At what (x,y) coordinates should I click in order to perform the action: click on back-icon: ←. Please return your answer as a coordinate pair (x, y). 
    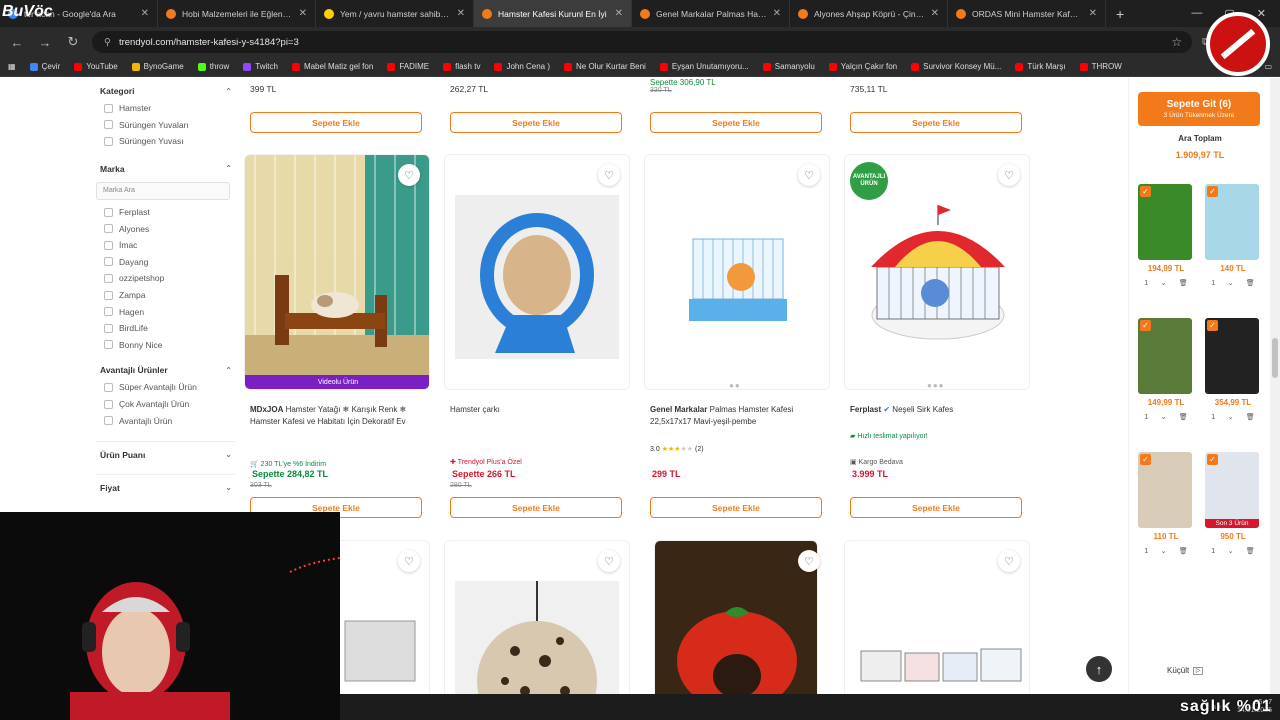
    Looking at the image, I should click on (17, 42).